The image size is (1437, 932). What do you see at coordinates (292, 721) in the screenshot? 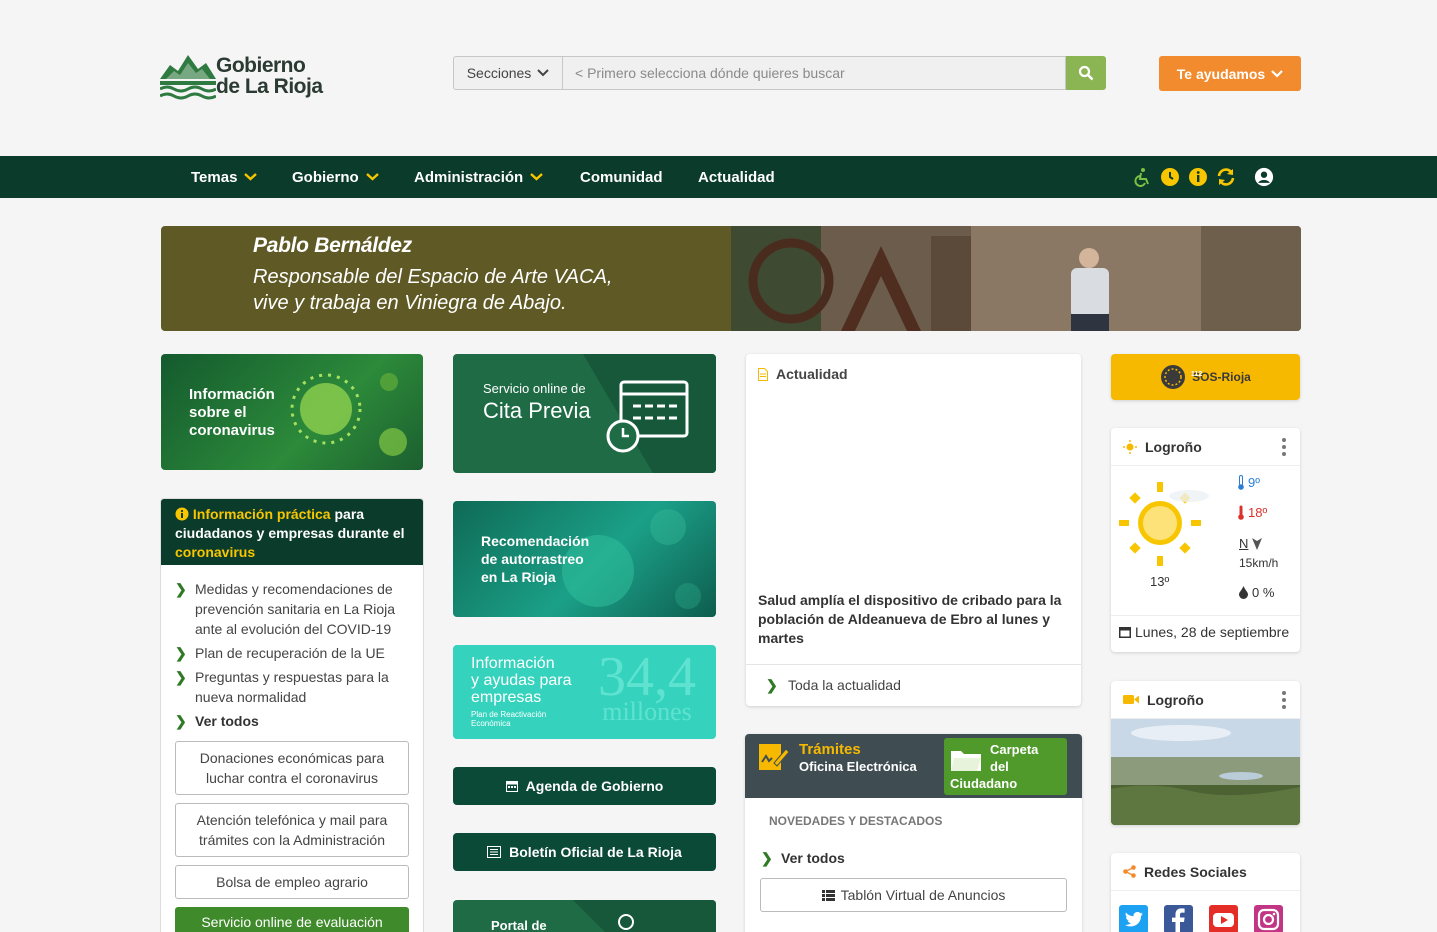
I see `info-see-all-link: ❯ Ver todos` at bounding box center [292, 721].